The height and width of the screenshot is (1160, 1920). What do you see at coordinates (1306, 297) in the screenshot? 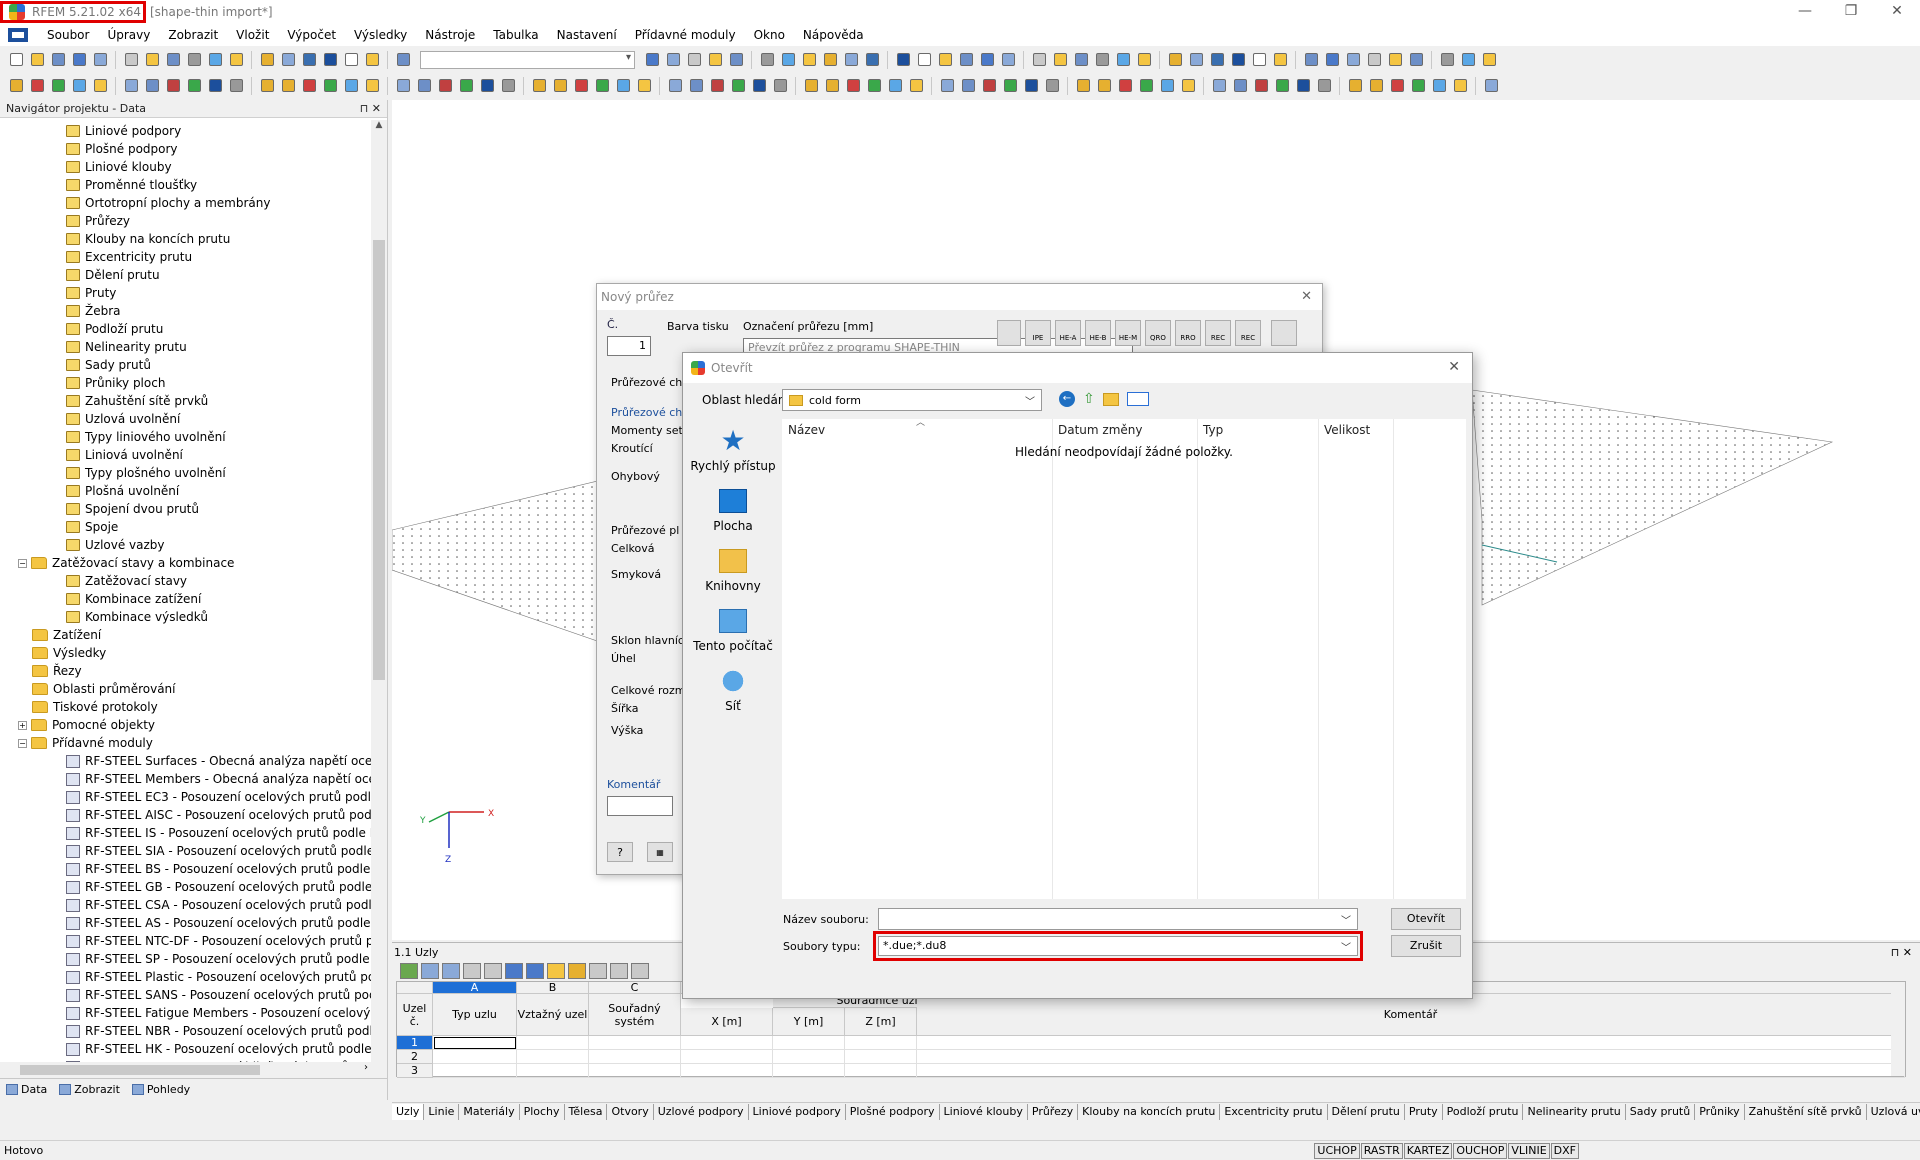
I see `new-section-close-icon: ✕` at bounding box center [1306, 297].